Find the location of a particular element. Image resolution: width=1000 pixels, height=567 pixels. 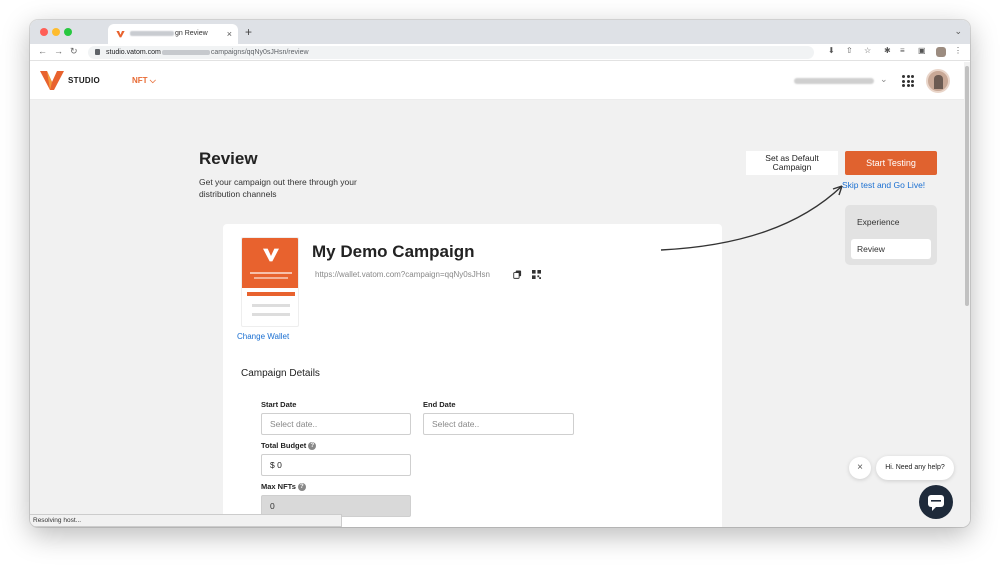

set-default-campaign-button: Set as Default Campaign is located at coordinates (792, 163).